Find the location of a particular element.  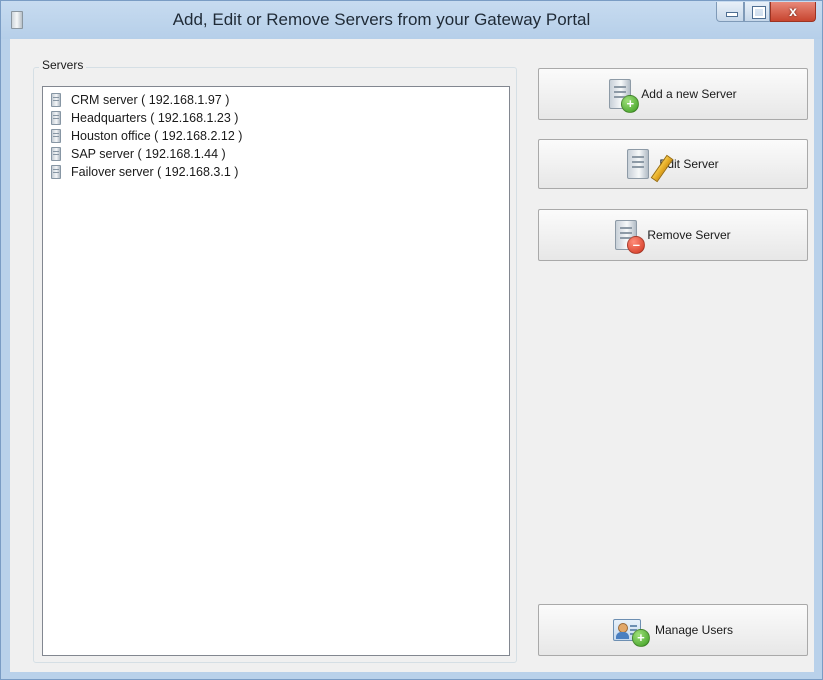

users-icon: + is located at coordinates (631, 633).